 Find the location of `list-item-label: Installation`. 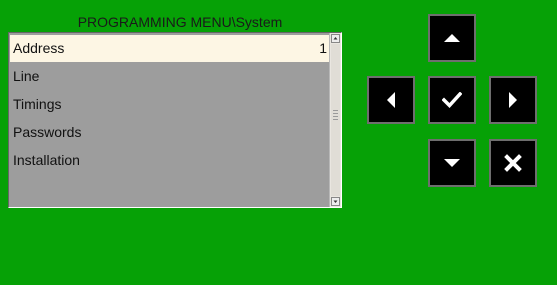

list-item-label: Installation is located at coordinates (46, 160).